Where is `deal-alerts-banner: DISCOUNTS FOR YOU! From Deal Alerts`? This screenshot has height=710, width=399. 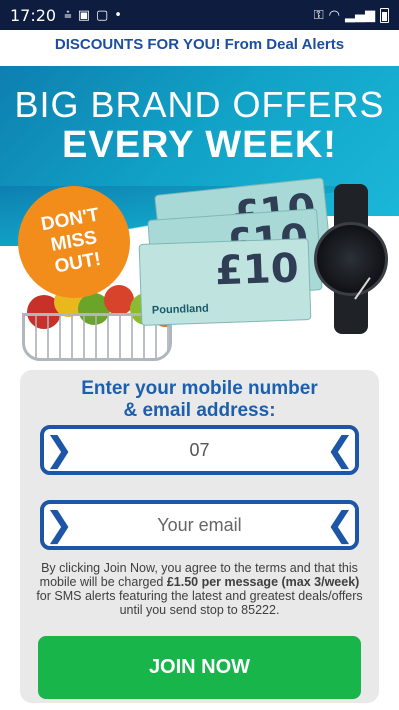 deal-alerts-banner: DISCOUNTS FOR YOU! From Deal Alerts is located at coordinates (199, 44).